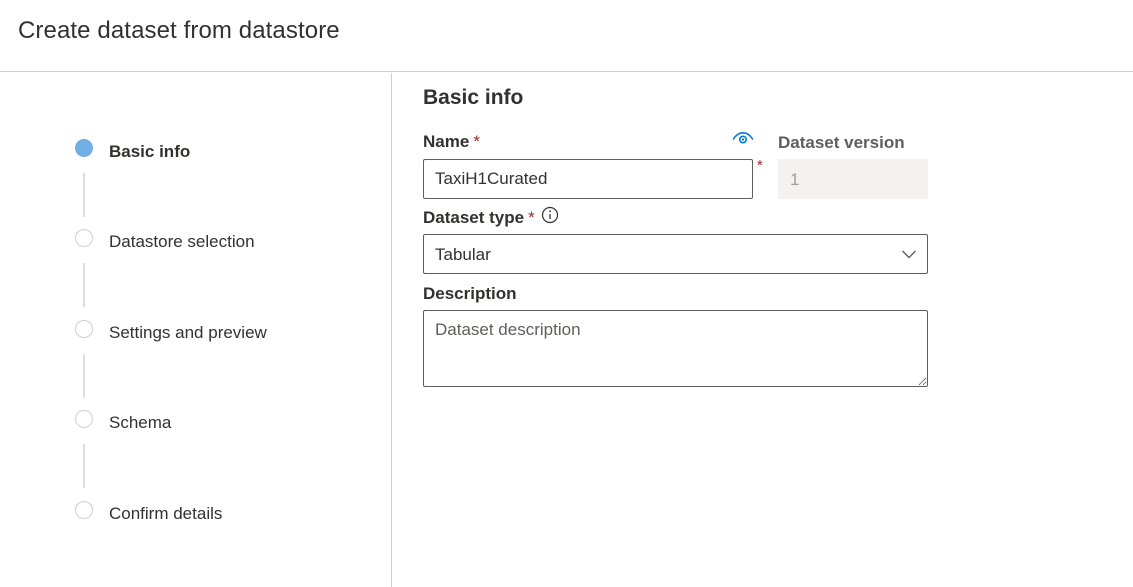 The width and height of the screenshot is (1133, 587). Describe the element at coordinates (182, 242) in the screenshot. I see `step-datastore-selection: Datastore selection` at that location.